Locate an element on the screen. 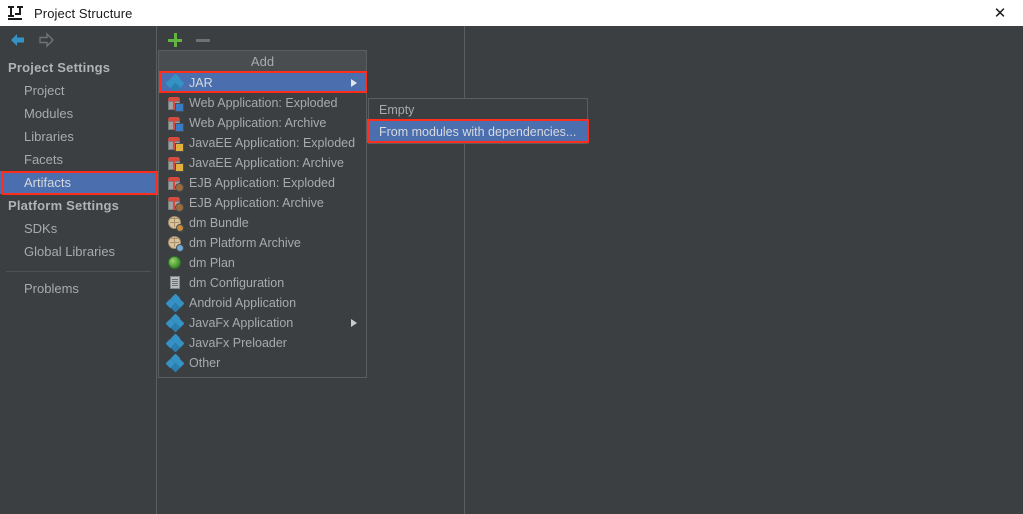 The image size is (1023, 514). sidebar-item-modules: Modules is located at coordinates (78, 113).